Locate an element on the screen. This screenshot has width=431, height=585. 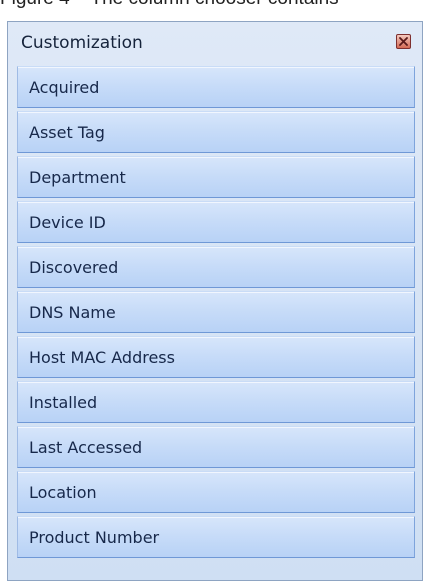
column-item-label: DNS Name is located at coordinates (72, 312).